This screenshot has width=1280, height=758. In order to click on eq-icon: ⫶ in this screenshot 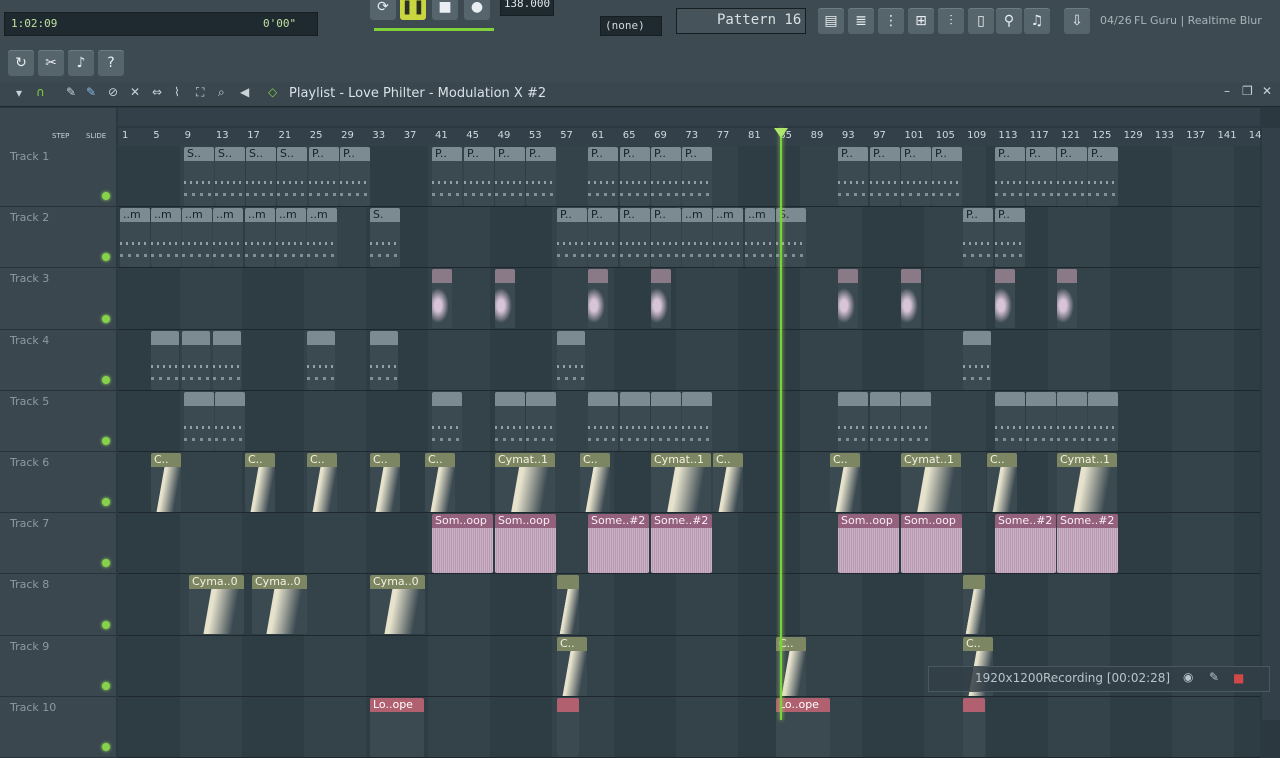, I will do `click(951, 21)`.